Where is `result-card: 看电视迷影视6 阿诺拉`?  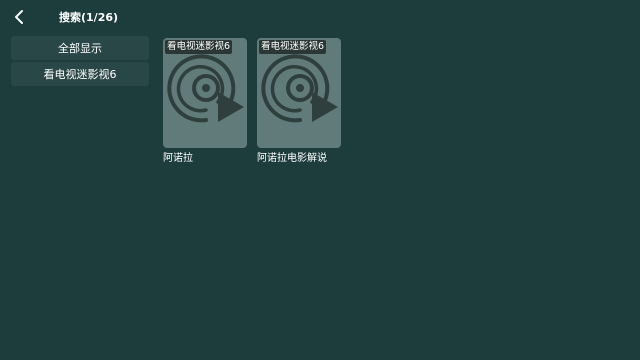 result-card: 看电视迷影视6 阿诺拉 is located at coordinates (205, 102).